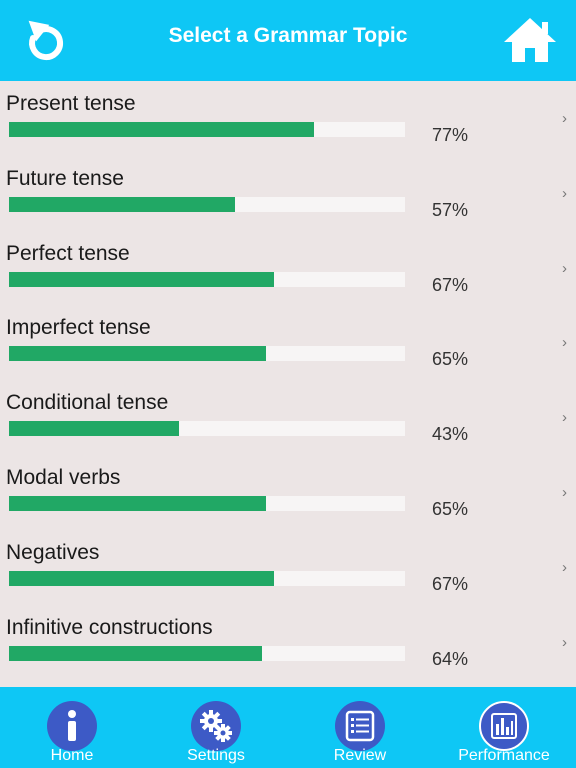 Image resolution: width=576 pixels, height=768 pixels. What do you see at coordinates (288, 342) in the screenshot?
I see `topic-row-imperfect-tense: Imperfect tense 65% ›` at bounding box center [288, 342].